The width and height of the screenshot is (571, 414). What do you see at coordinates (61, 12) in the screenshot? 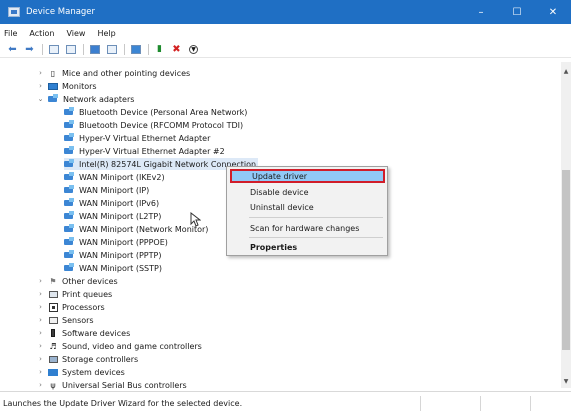
I see `window-title: Device Manager` at bounding box center [61, 12].